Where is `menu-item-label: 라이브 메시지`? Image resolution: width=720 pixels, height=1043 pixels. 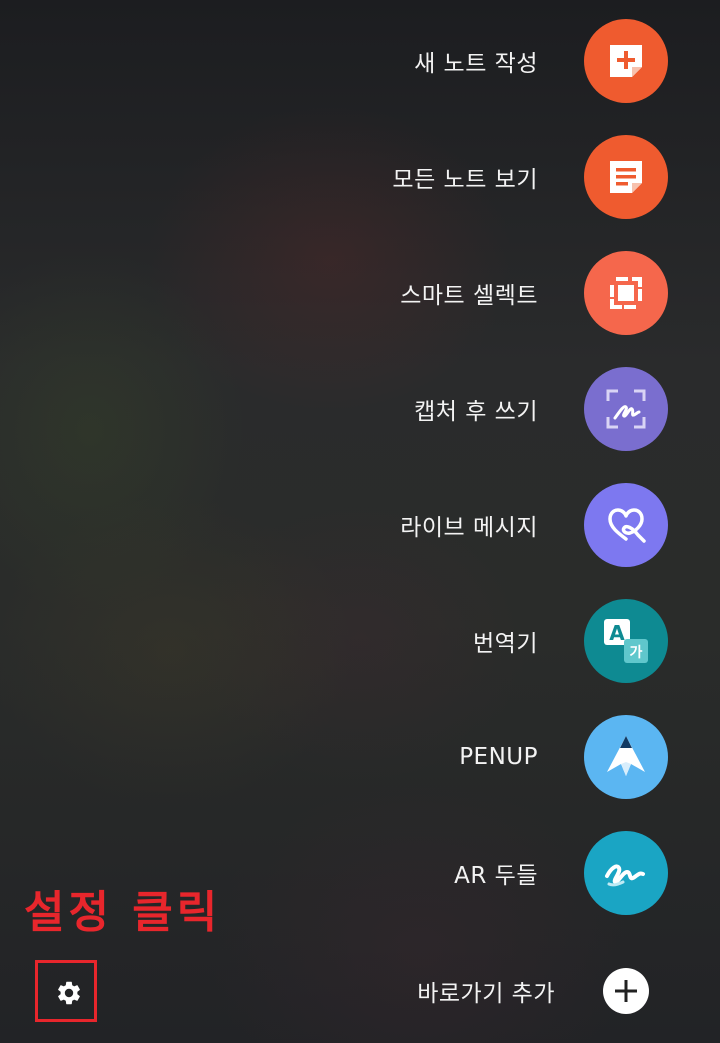 menu-item-label: 라이브 메시지 is located at coordinates (469, 528).